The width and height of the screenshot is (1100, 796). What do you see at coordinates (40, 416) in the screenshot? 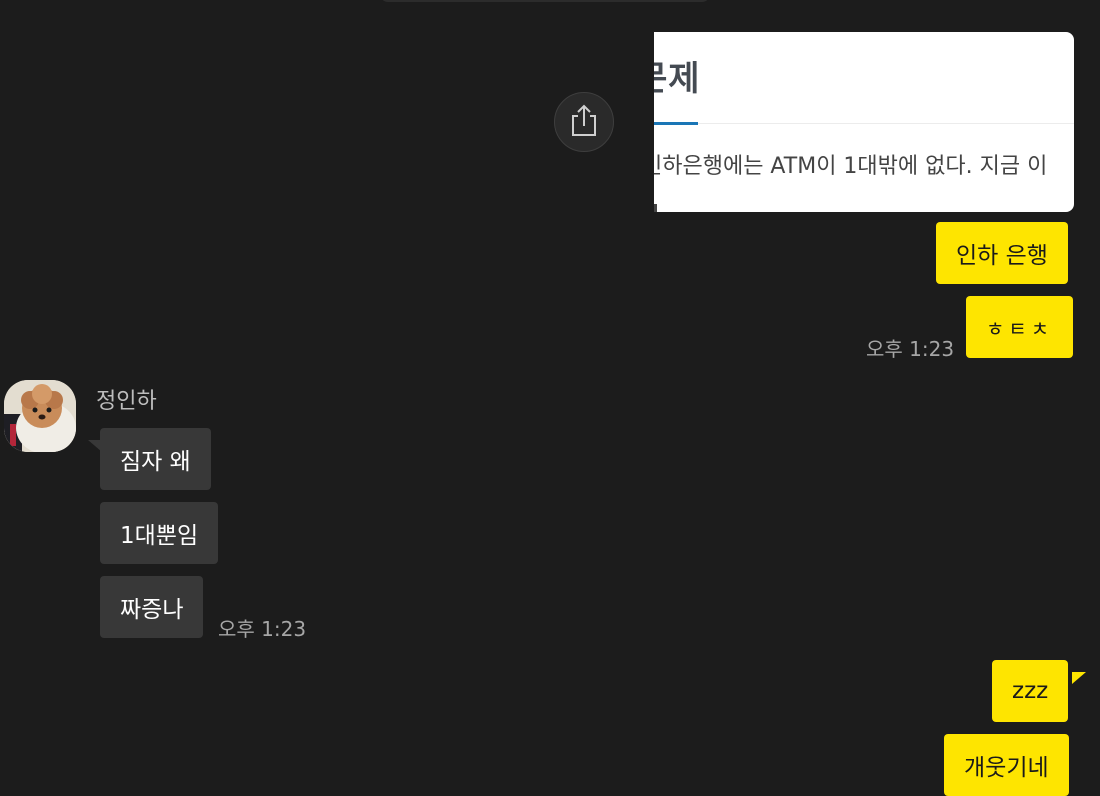
I see `avatar` at bounding box center [40, 416].